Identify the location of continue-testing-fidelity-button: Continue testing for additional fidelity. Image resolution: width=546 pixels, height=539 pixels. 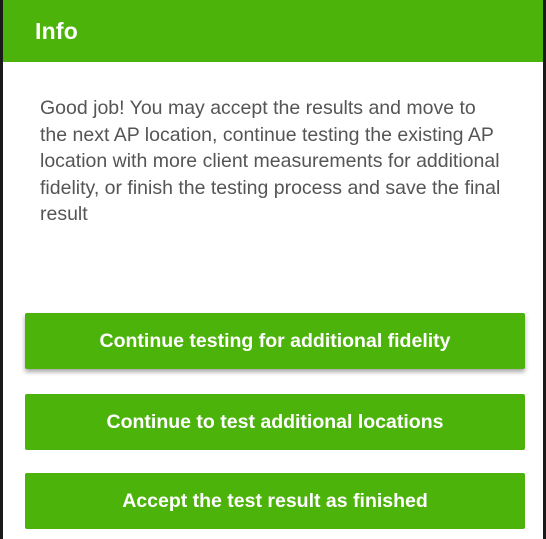
(275, 341).